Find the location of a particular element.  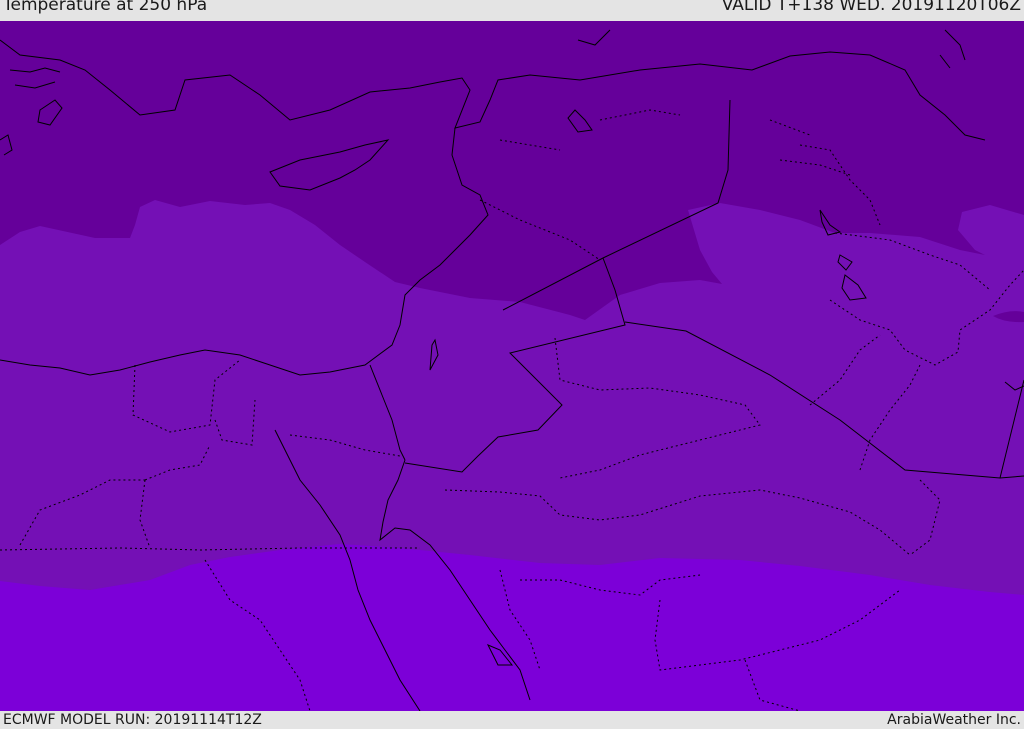

valid-time: VALID T+138 WED. 20191120T06Z is located at coordinates (871, 7).